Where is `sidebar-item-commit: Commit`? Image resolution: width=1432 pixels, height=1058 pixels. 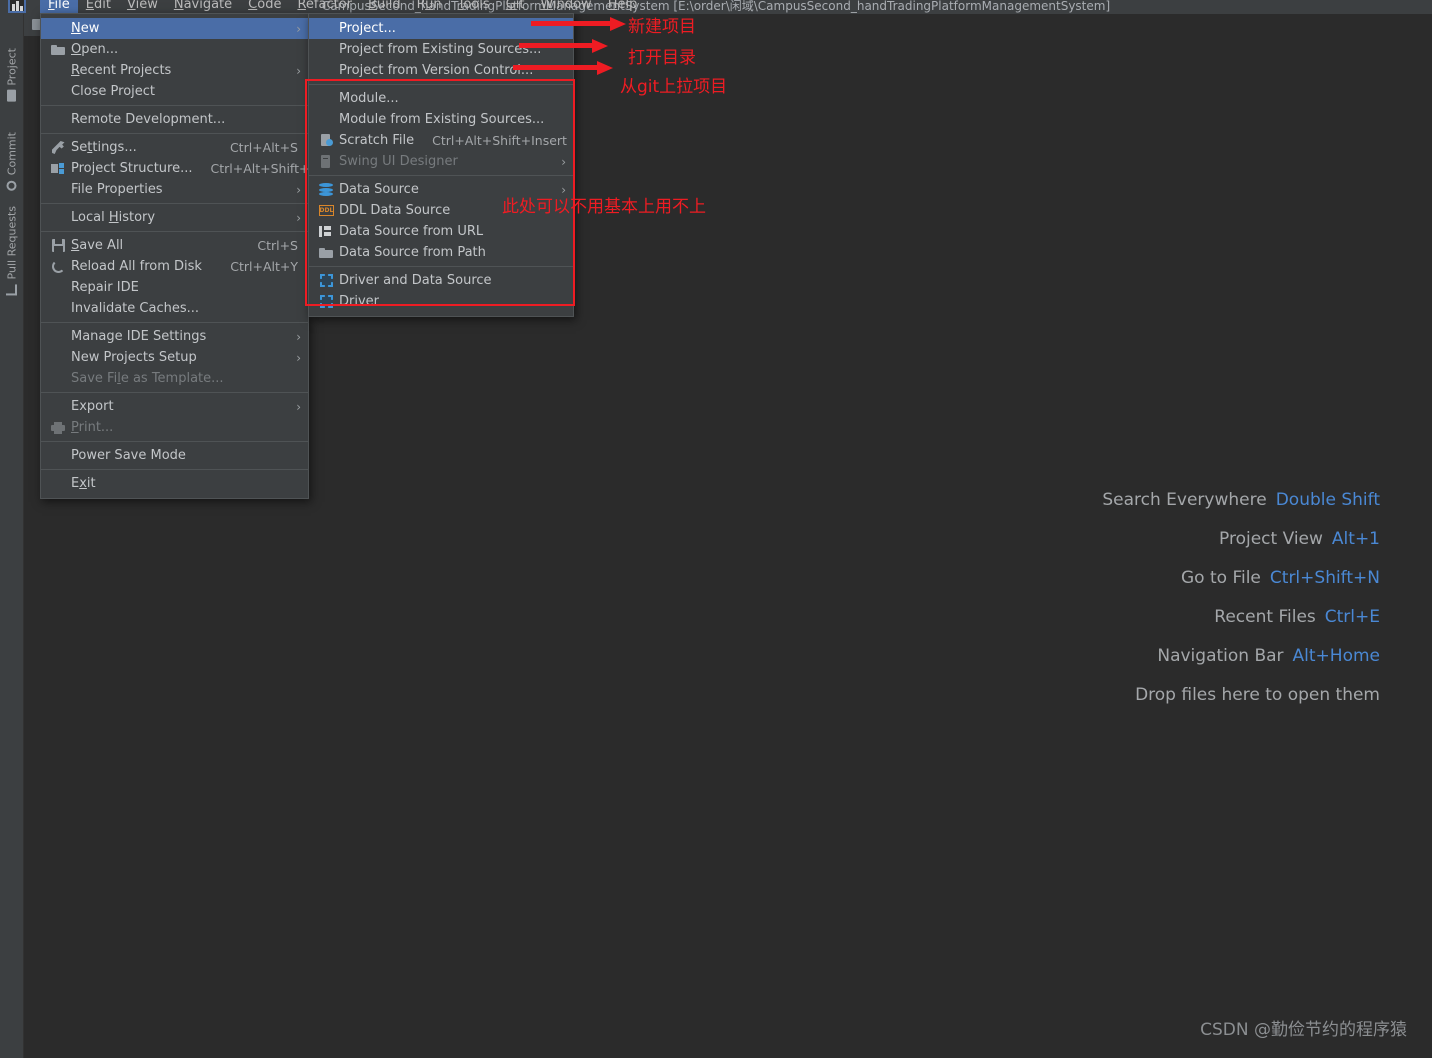
sidebar-item-commit: Commit is located at coordinates (12, 161).